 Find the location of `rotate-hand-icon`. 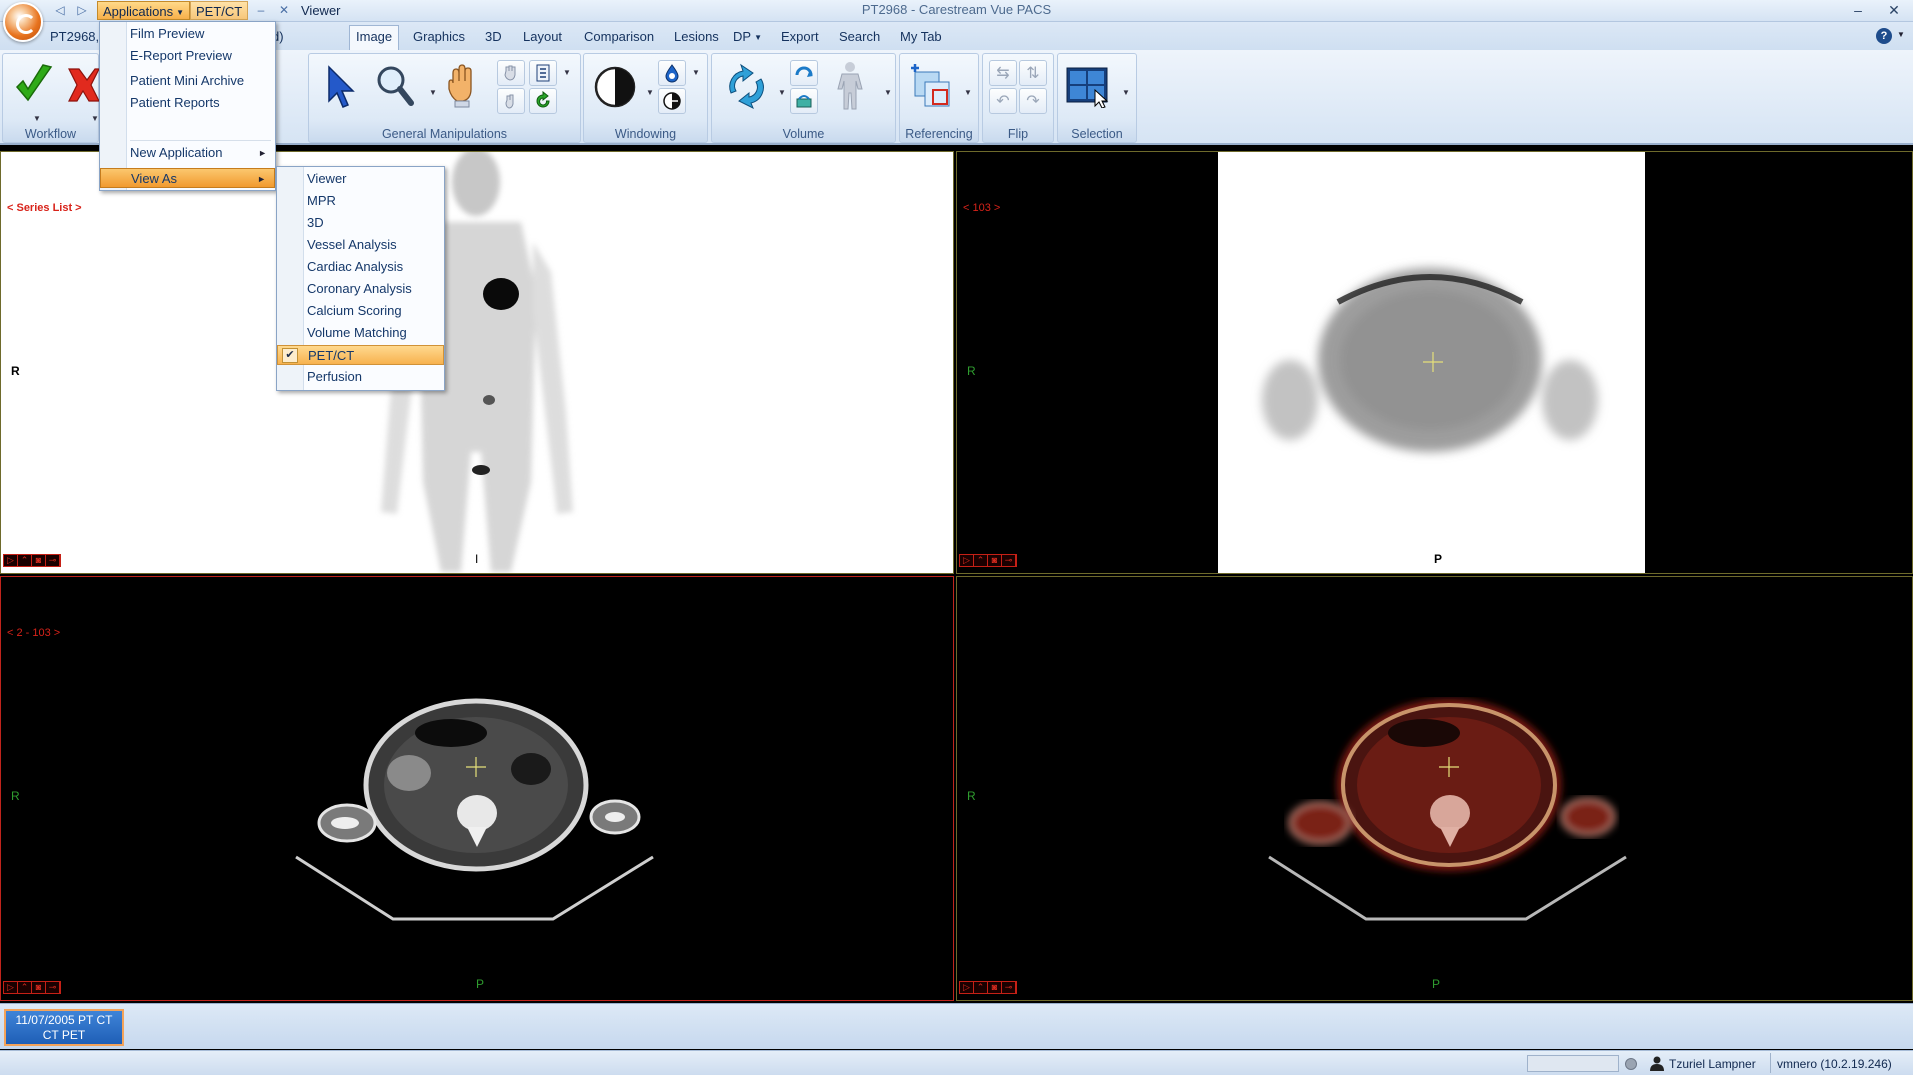

rotate-hand-icon is located at coordinates (511, 73).